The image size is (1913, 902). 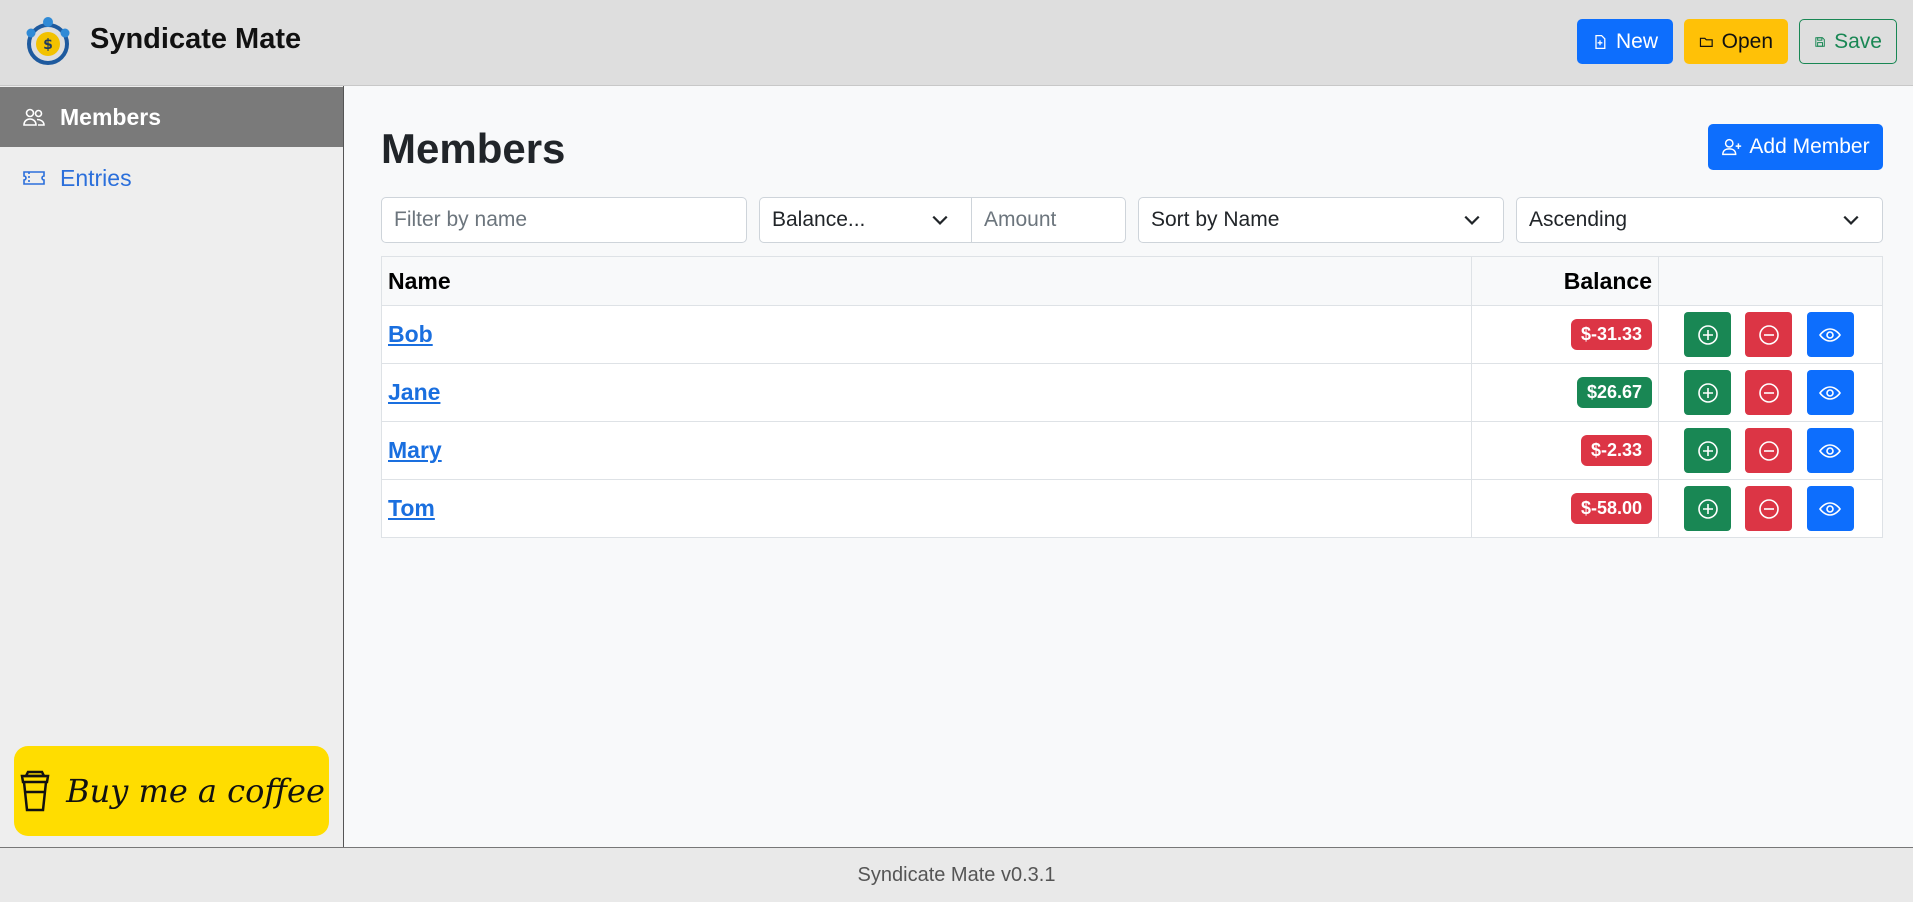 I want to click on column-header-balance: Balance, so click(x=1565, y=281).